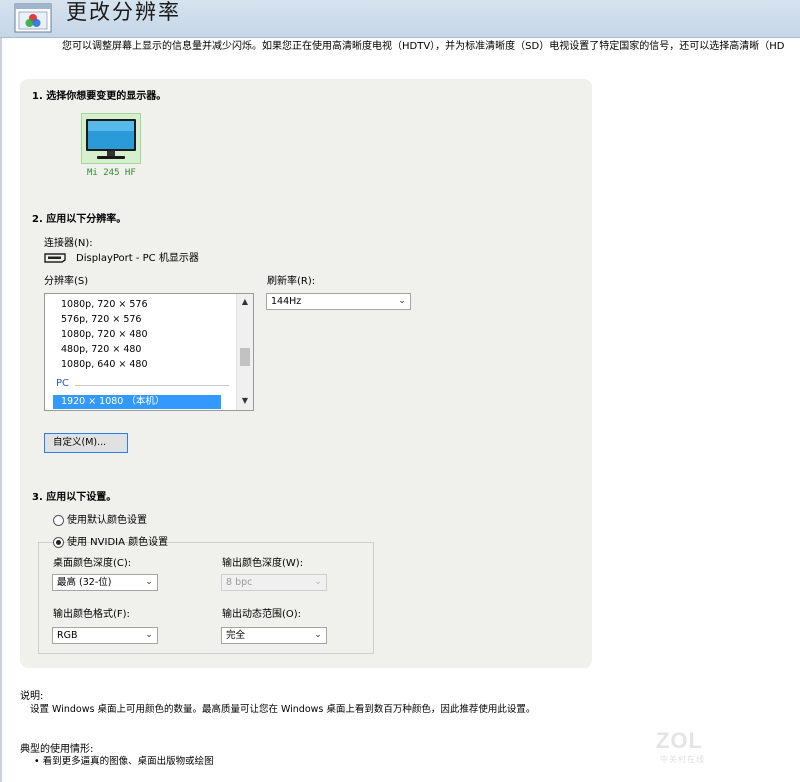 This screenshot has width=800, height=782. I want to click on section1-heading: 1. 选择你想要变更的显示器。, so click(99, 96).